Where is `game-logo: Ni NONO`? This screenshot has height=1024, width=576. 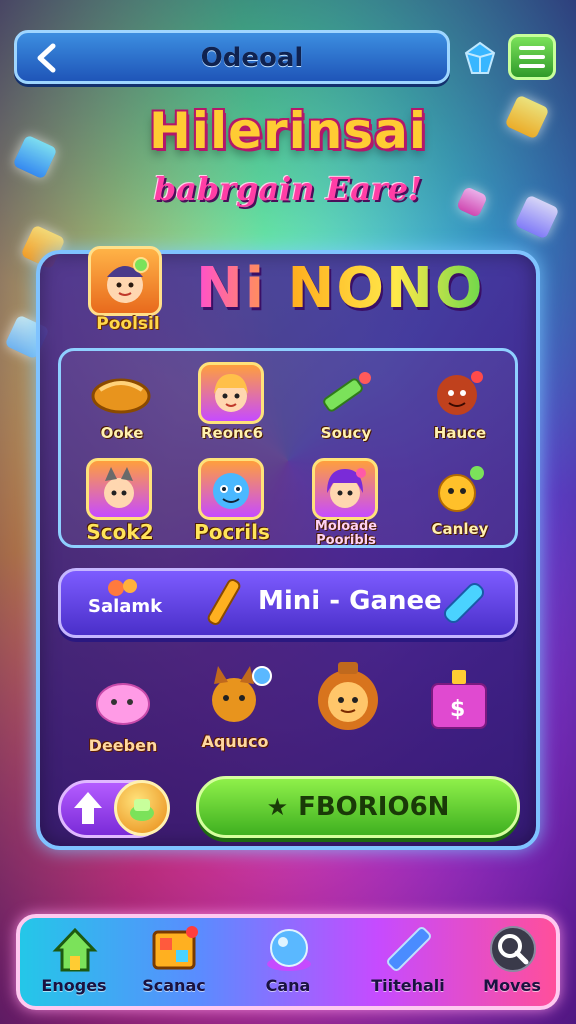 game-logo: Ni NONO is located at coordinates (346, 288).